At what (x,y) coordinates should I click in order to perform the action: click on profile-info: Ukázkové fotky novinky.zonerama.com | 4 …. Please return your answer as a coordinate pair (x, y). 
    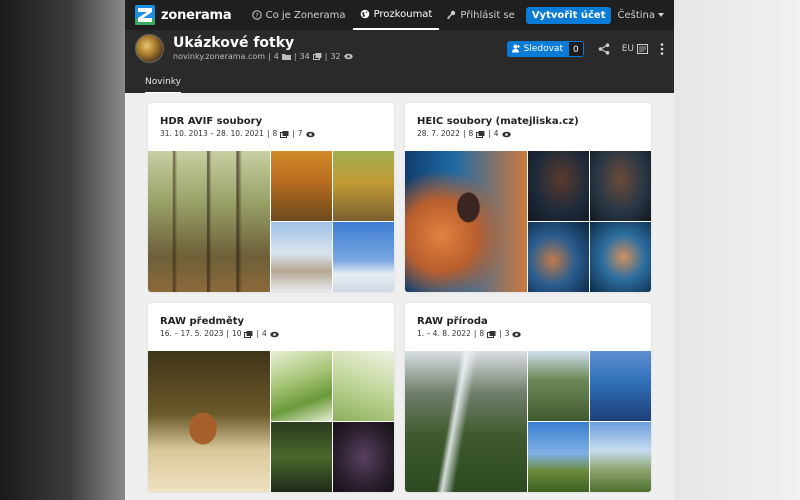
    Looking at the image, I should click on (263, 48).